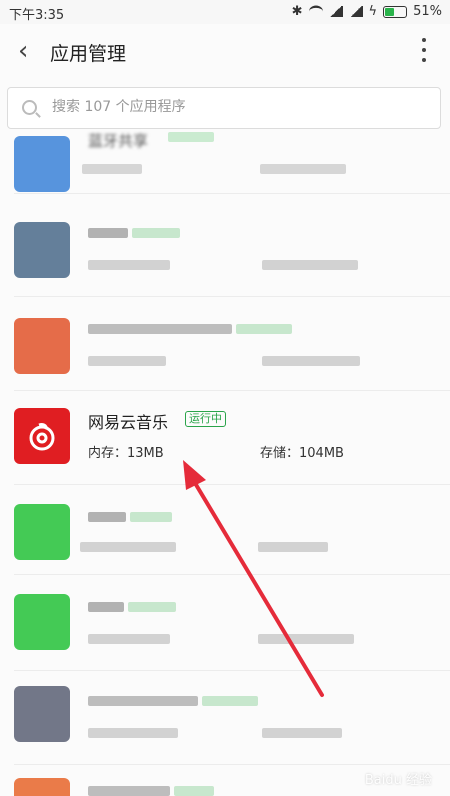 This screenshot has width=450, height=796. Describe the element at coordinates (242, 107) in the screenshot. I see `search-input` at that location.